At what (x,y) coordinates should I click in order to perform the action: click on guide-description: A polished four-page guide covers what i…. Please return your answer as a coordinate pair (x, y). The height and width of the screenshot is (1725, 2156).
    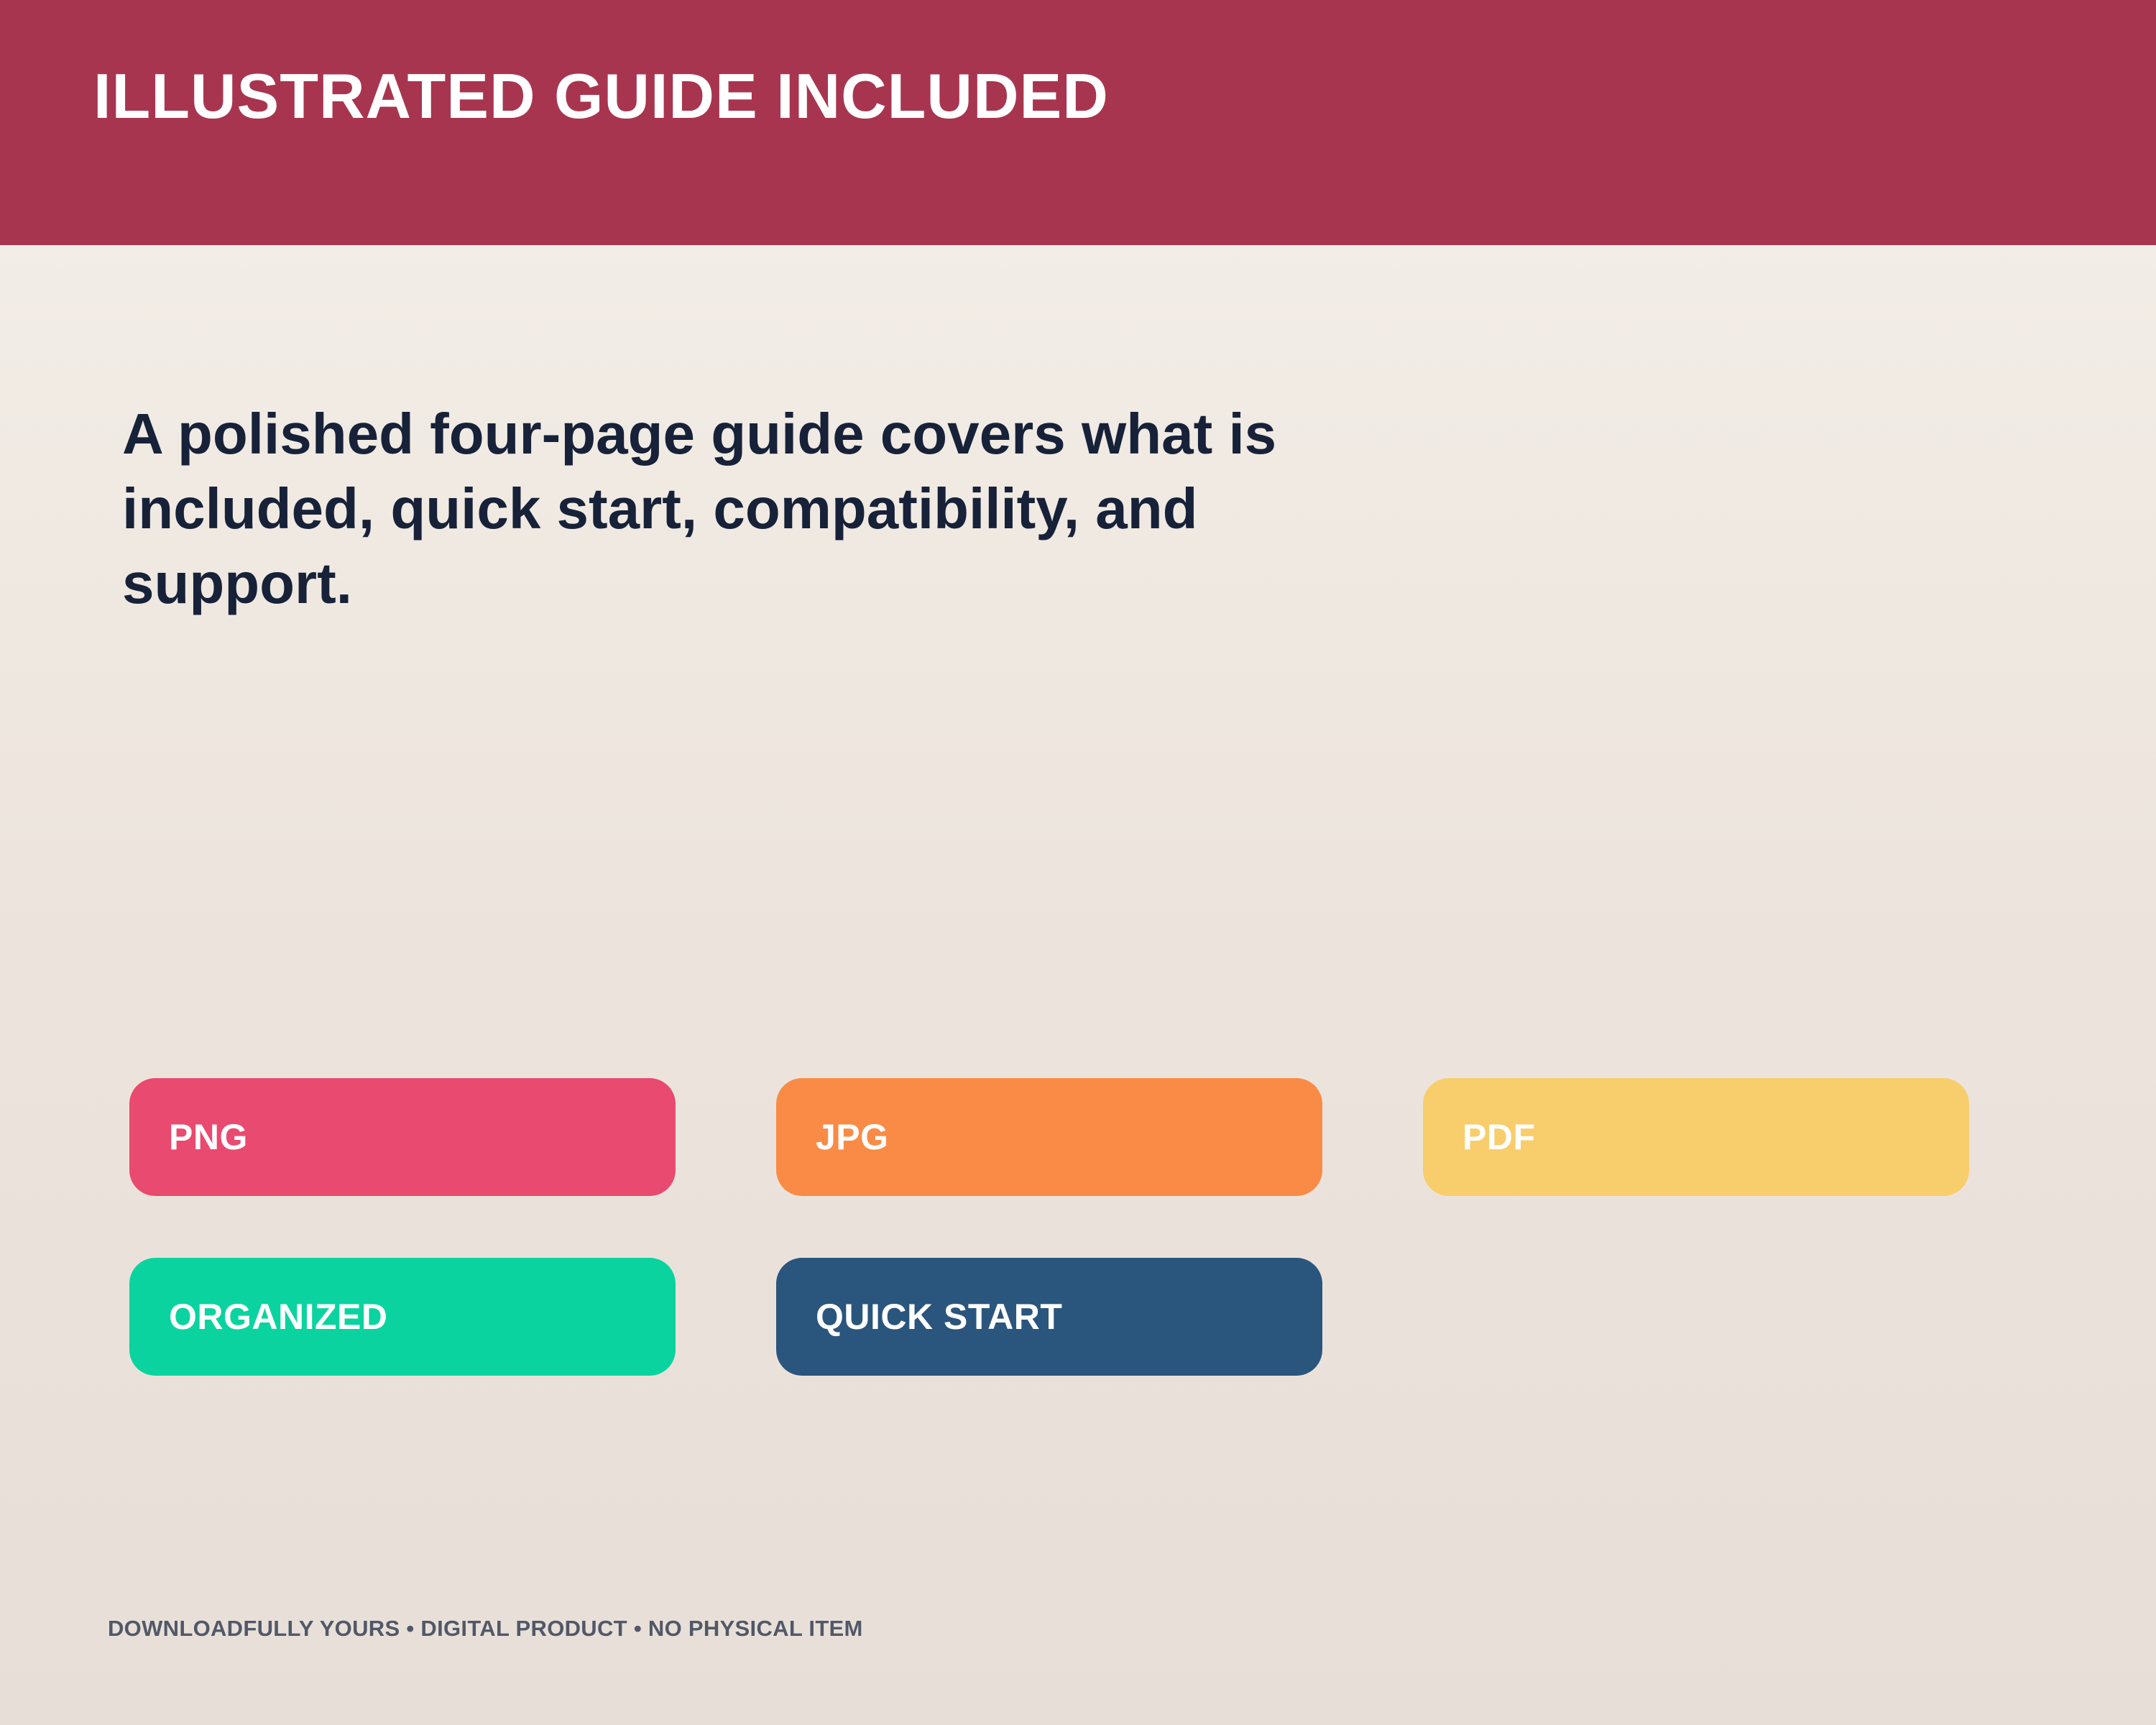
    Looking at the image, I should click on (699, 508).